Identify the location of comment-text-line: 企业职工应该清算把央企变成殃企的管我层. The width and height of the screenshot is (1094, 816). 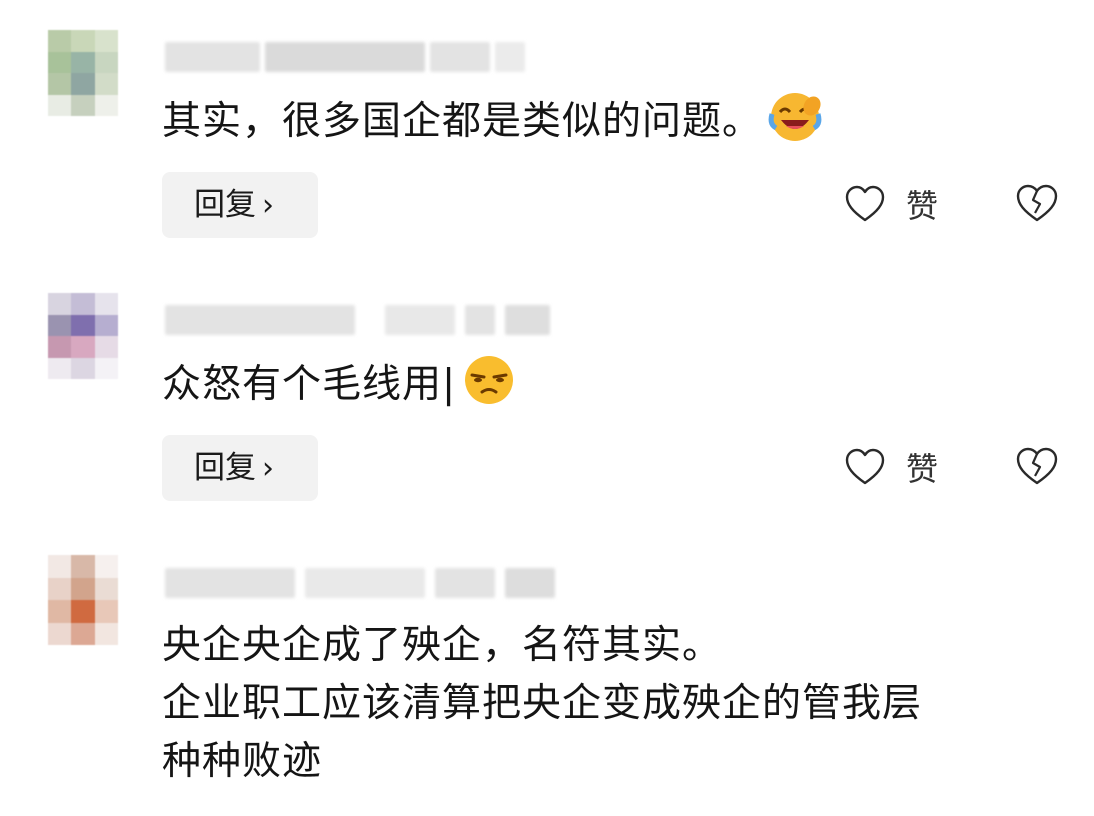
(542, 703).